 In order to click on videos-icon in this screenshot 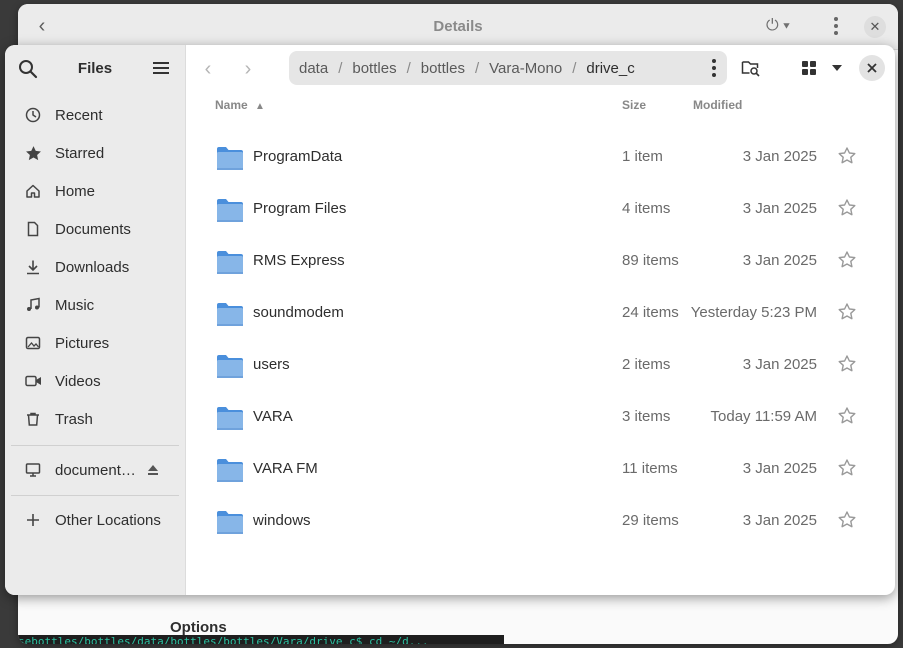, I will do `click(33, 381)`.